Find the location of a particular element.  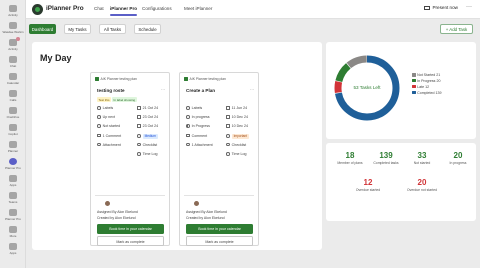

rail-item-label: Calls is located at coordinates (13, 100).